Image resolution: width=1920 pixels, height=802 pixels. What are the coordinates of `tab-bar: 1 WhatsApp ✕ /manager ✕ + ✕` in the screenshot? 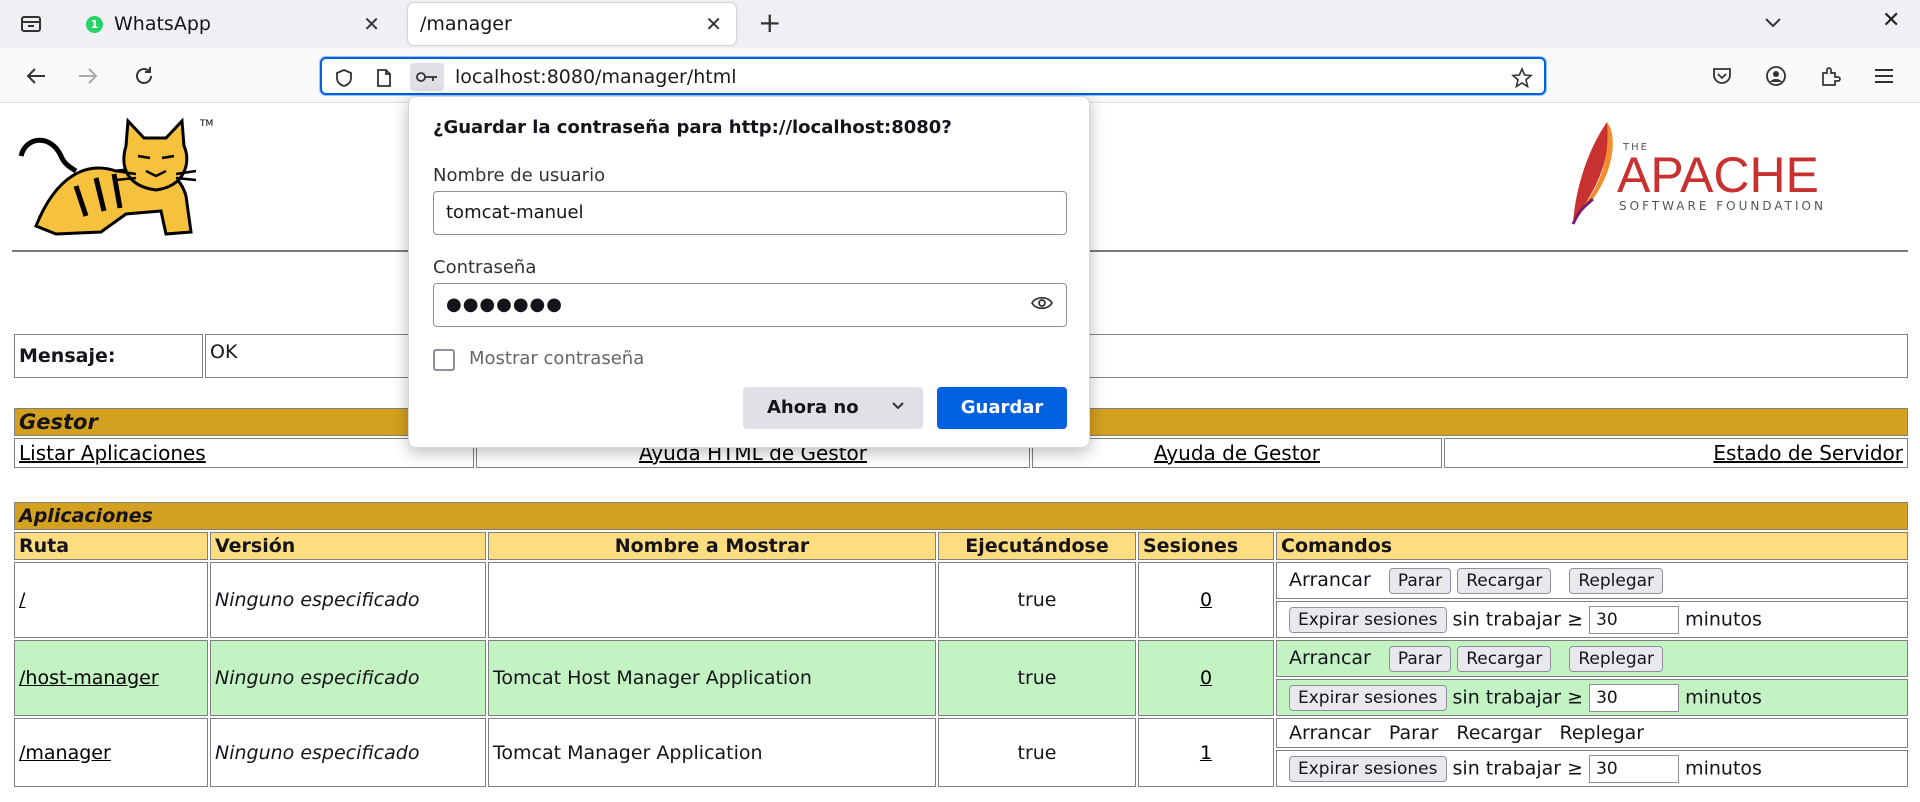 It's located at (960, 24).